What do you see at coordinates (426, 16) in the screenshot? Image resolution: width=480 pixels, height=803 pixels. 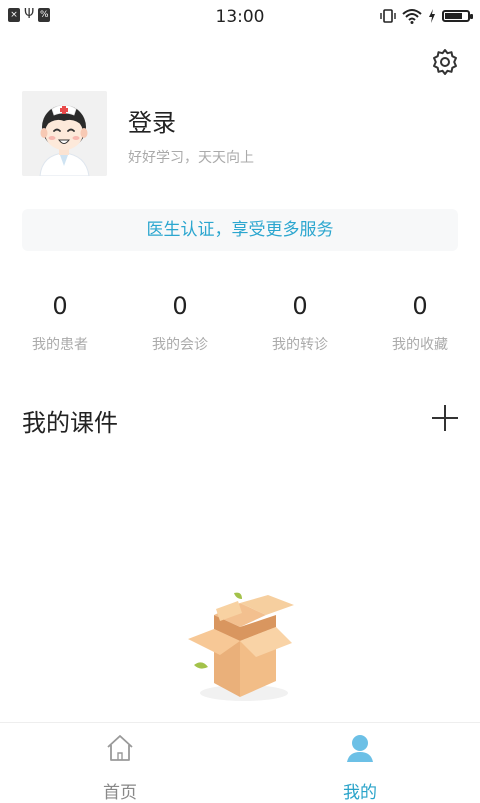 I see `status-right-icons` at bounding box center [426, 16].